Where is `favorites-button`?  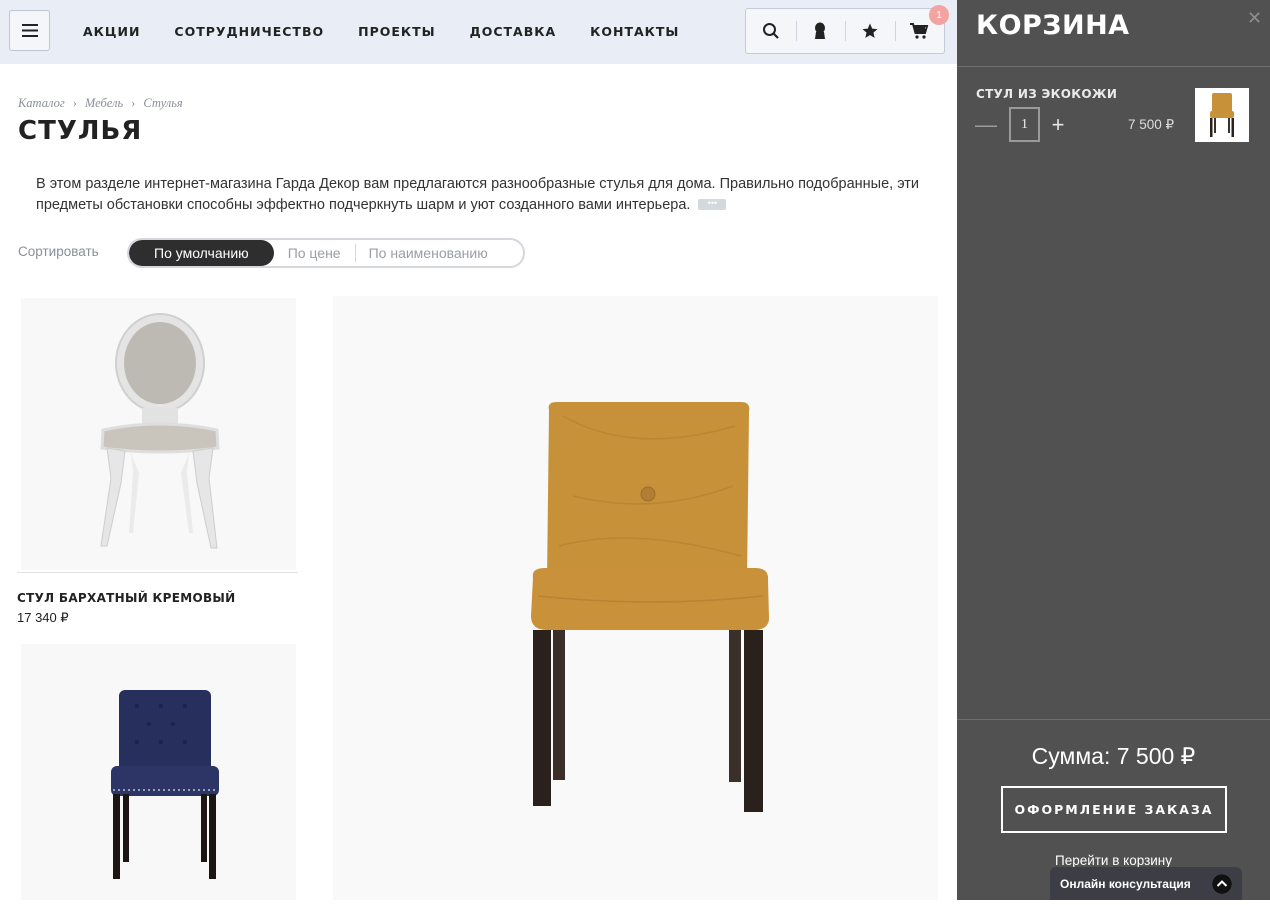
favorites-button is located at coordinates (870, 31).